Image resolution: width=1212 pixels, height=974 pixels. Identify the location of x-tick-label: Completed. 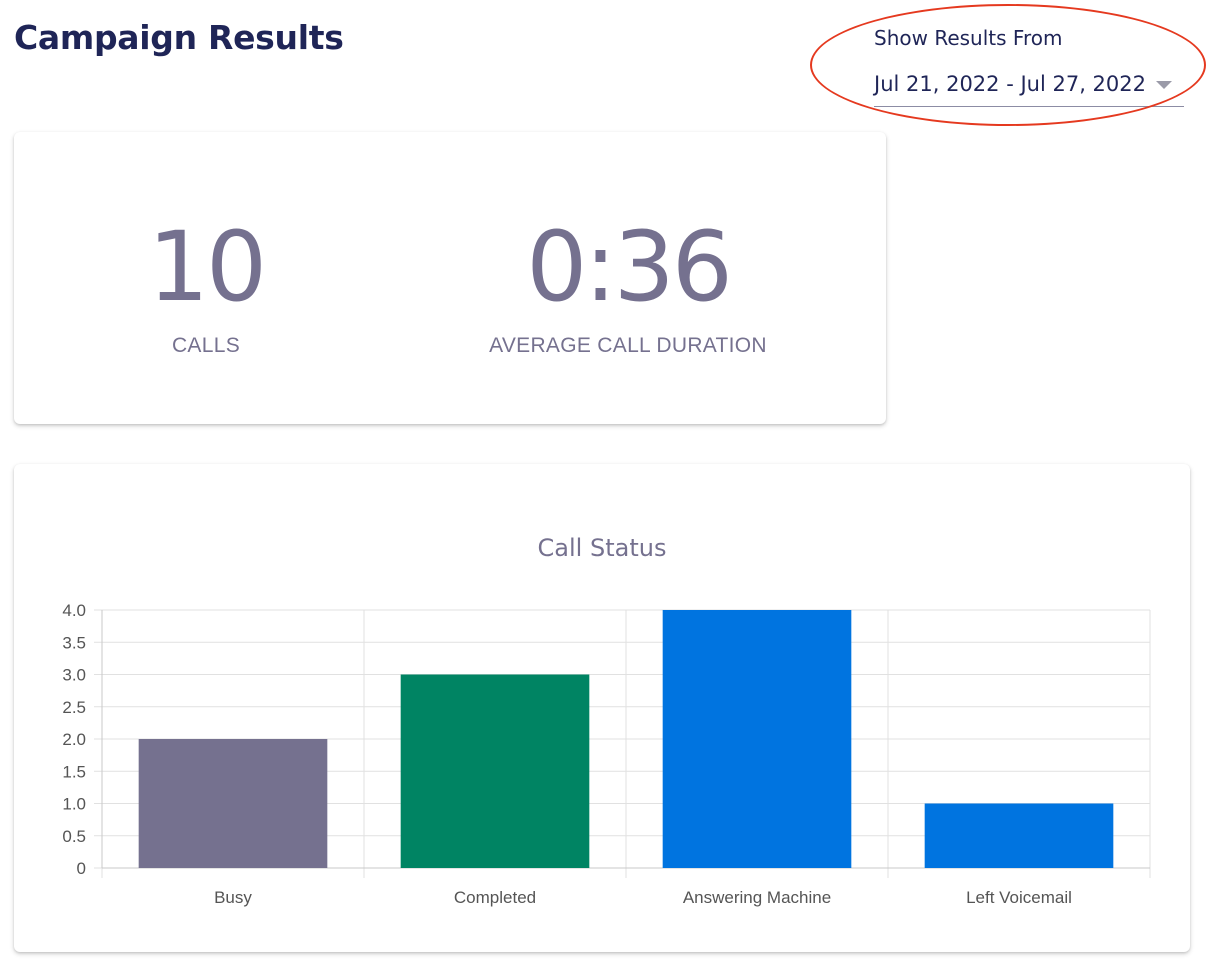
(495, 897).